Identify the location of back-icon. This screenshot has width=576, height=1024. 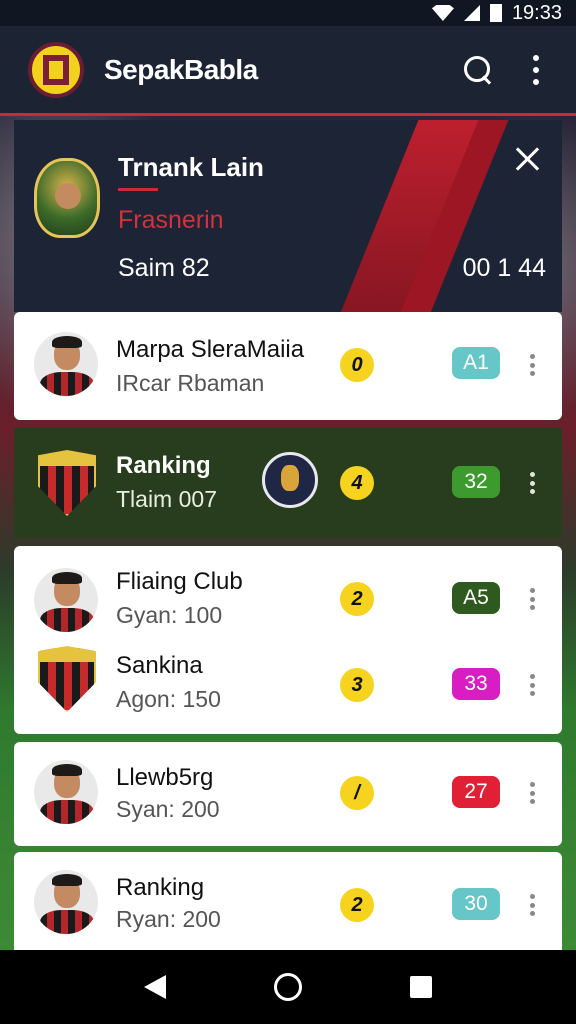
(155, 987).